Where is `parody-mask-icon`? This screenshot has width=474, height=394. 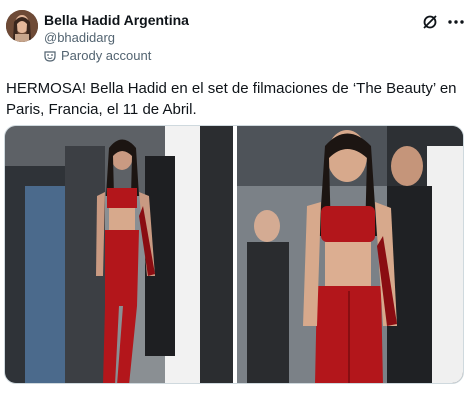 parody-mask-icon is located at coordinates (50, 56).